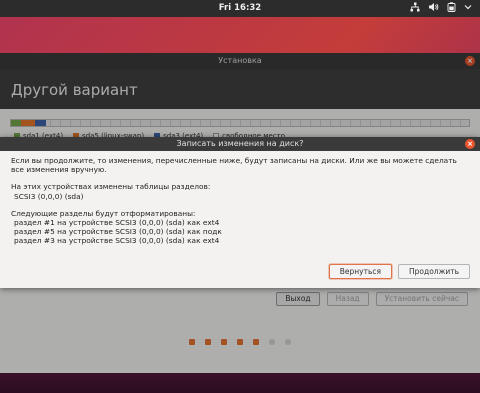  What do you see at coordinates (468, 7) in the screenshot?
I see `chevron-down-icon` at bounding box center [468, 7].